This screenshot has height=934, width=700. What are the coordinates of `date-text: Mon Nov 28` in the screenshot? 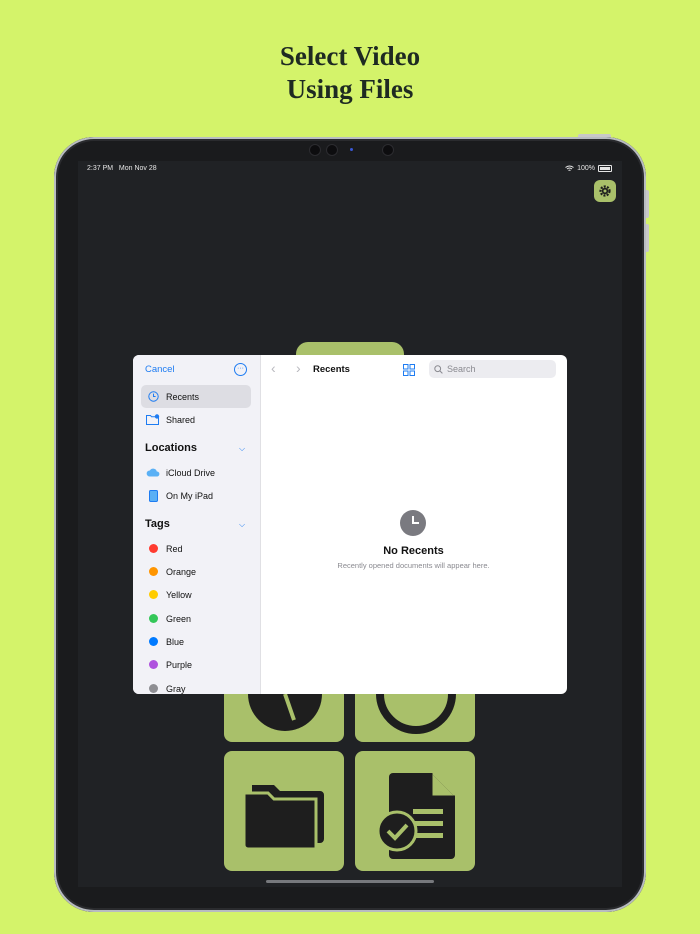 It's located at (137, 168).